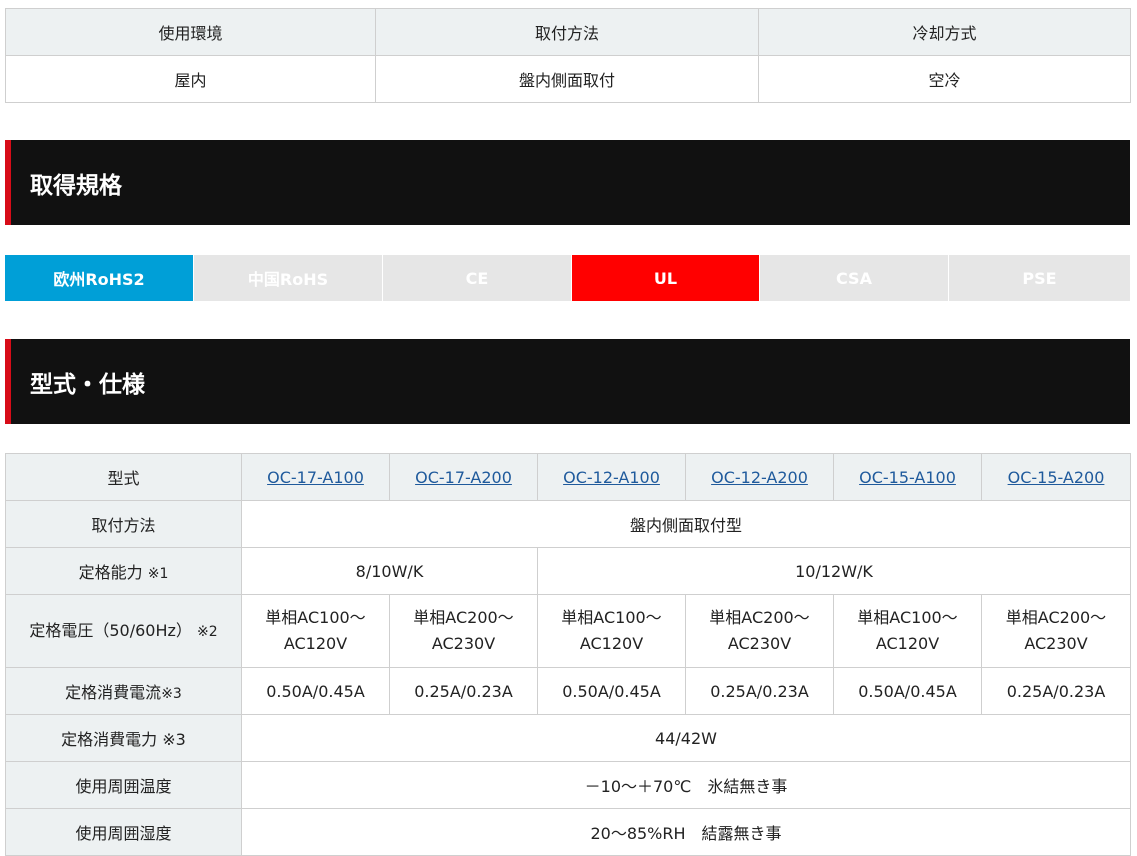  I want to click on model-cell: OC-12-A100, so click(611, 477).